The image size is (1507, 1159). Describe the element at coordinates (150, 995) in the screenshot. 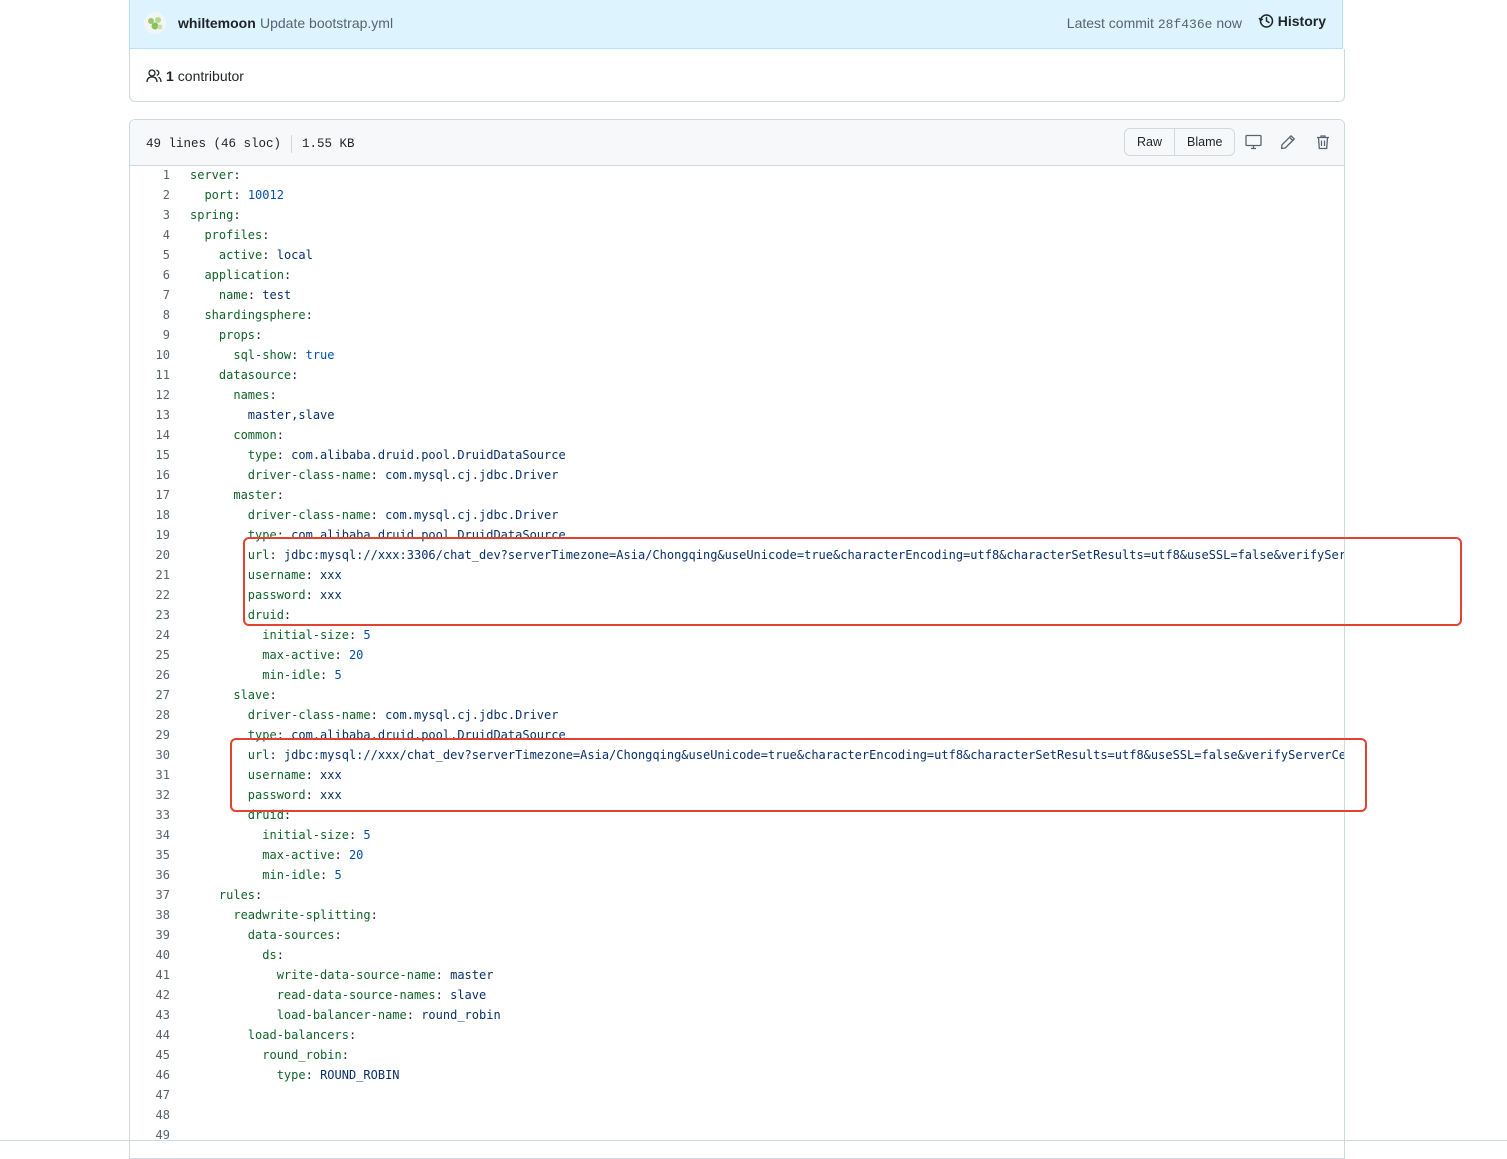

I see `line-number: 42` at that location.